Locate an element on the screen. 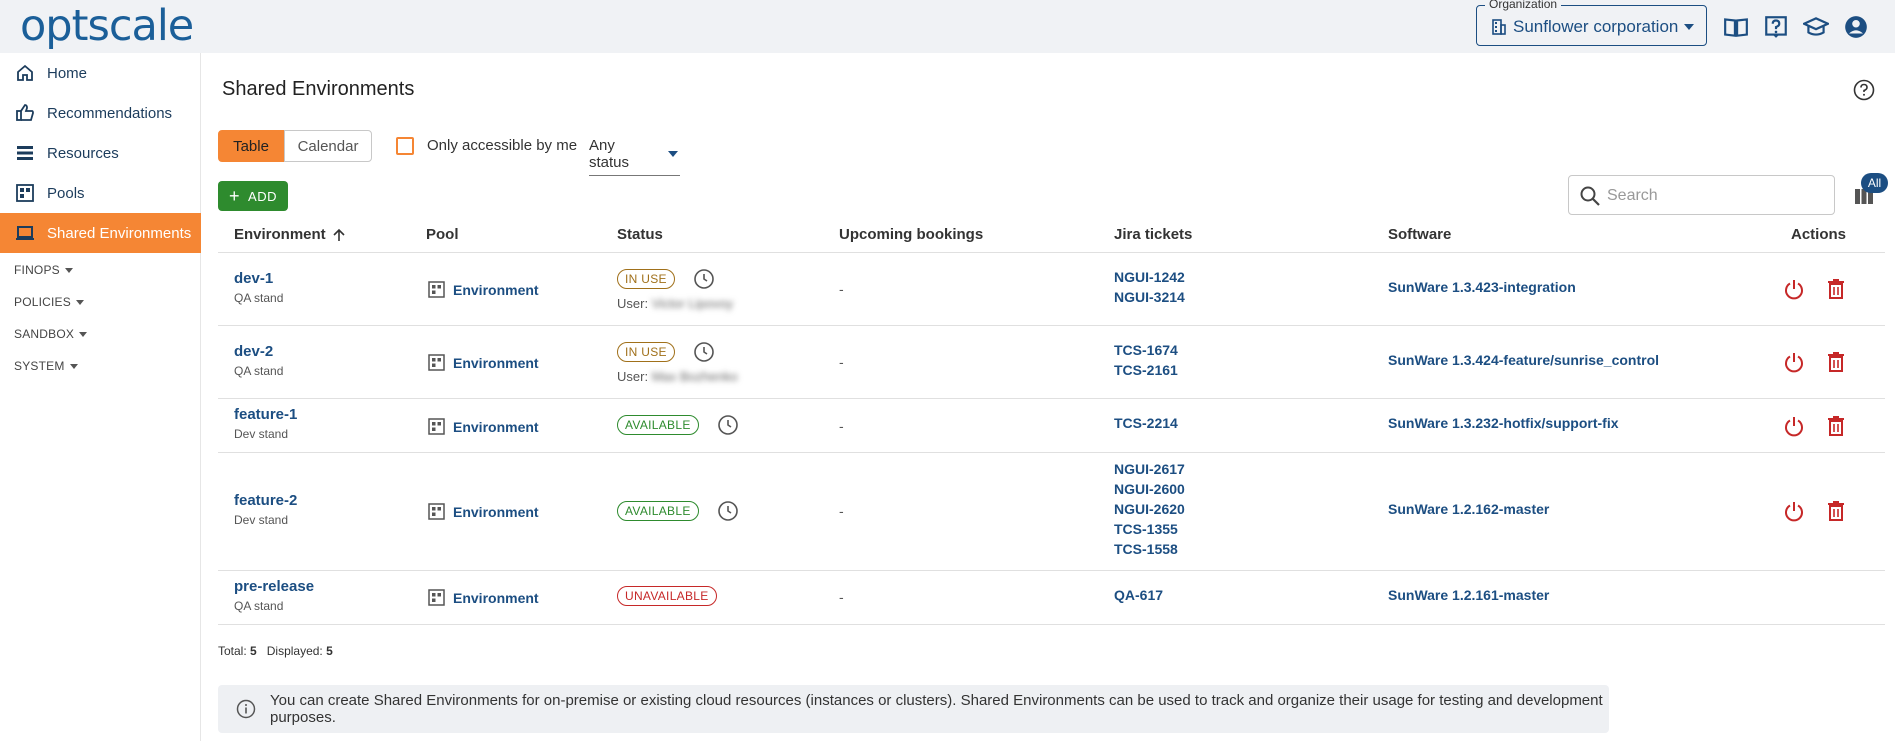 The height and width of the screenshot is (741, 1895). table-row-env: pre-release QA stand is located at coordinates (274, 595).